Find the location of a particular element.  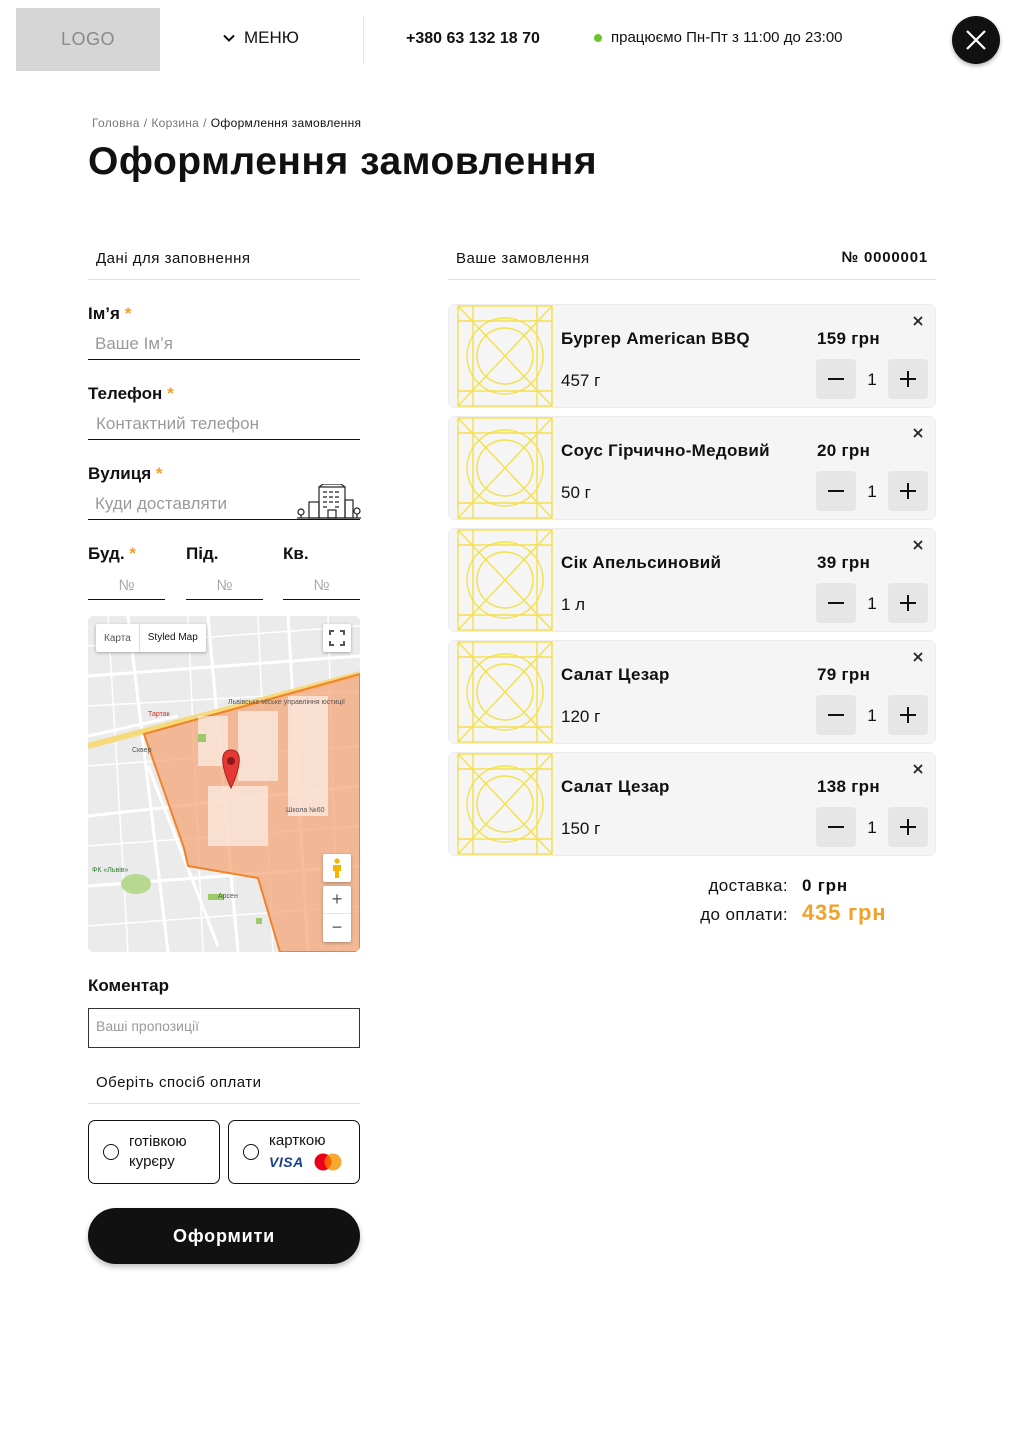

building-input: № is located at coordinates (126, 587).